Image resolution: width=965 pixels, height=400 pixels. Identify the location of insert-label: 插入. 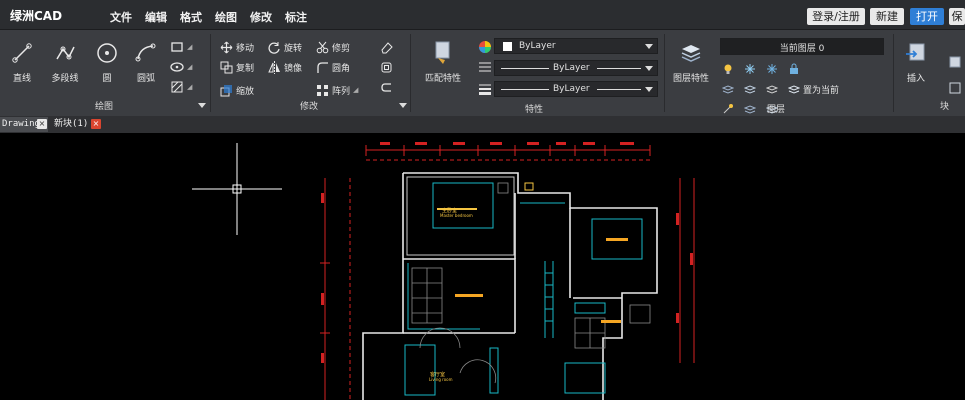
(915, 79).